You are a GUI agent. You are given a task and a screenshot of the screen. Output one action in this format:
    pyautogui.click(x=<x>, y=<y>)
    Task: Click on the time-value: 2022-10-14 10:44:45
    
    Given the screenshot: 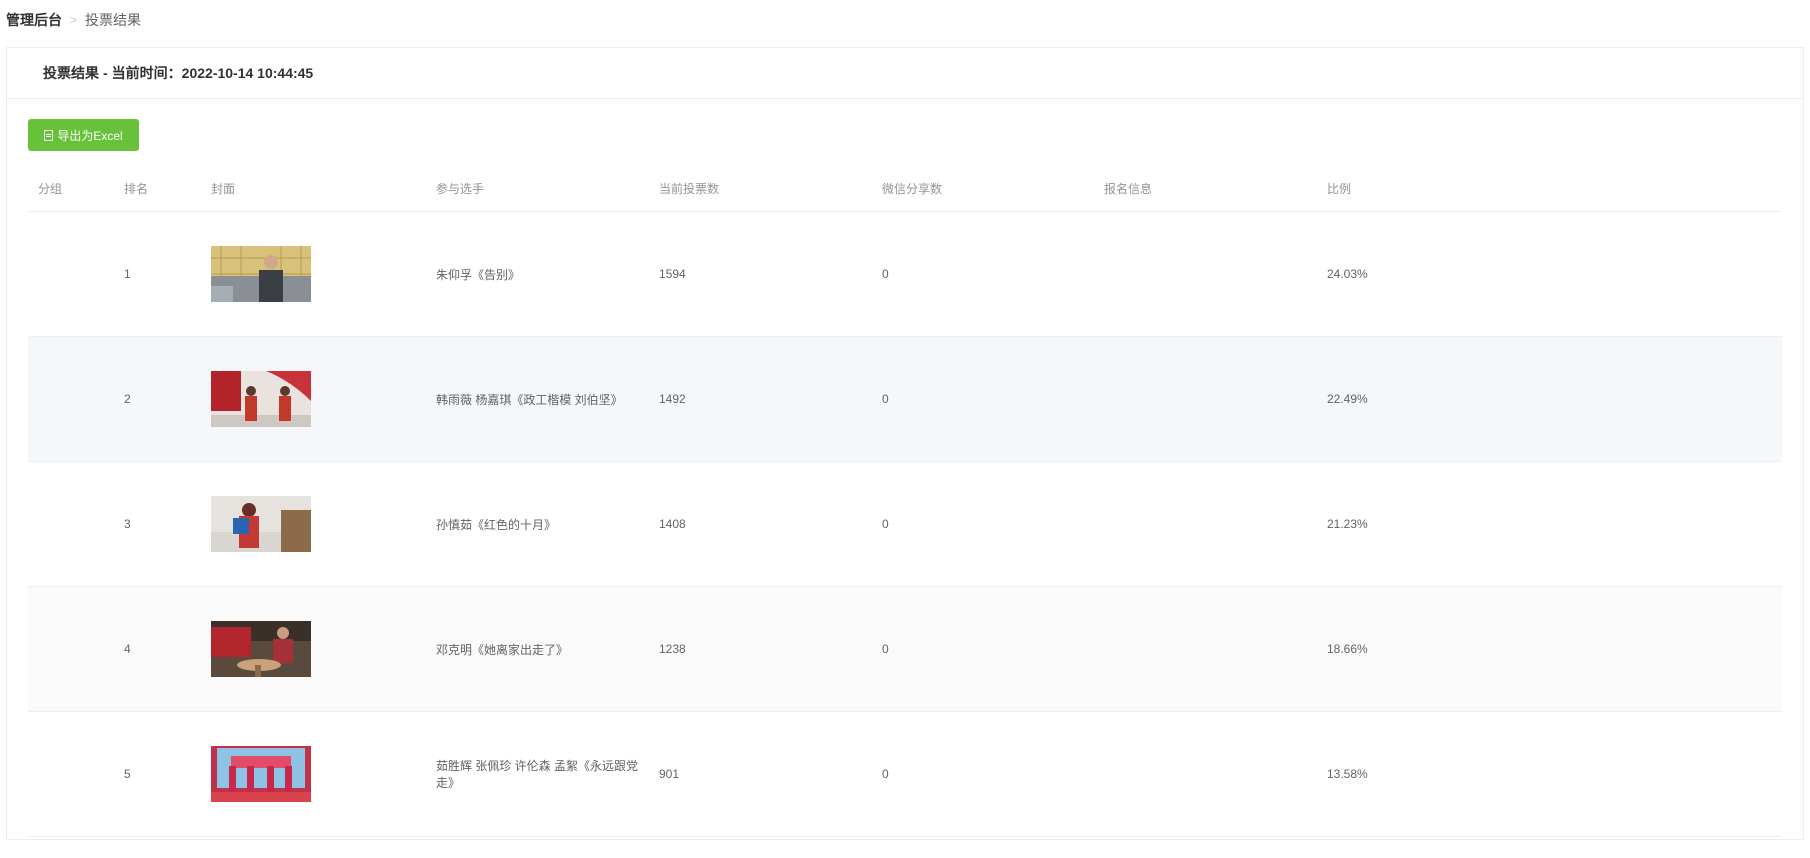 What is the action you would take?
    pyautogui.click(x=247, y=73)
    